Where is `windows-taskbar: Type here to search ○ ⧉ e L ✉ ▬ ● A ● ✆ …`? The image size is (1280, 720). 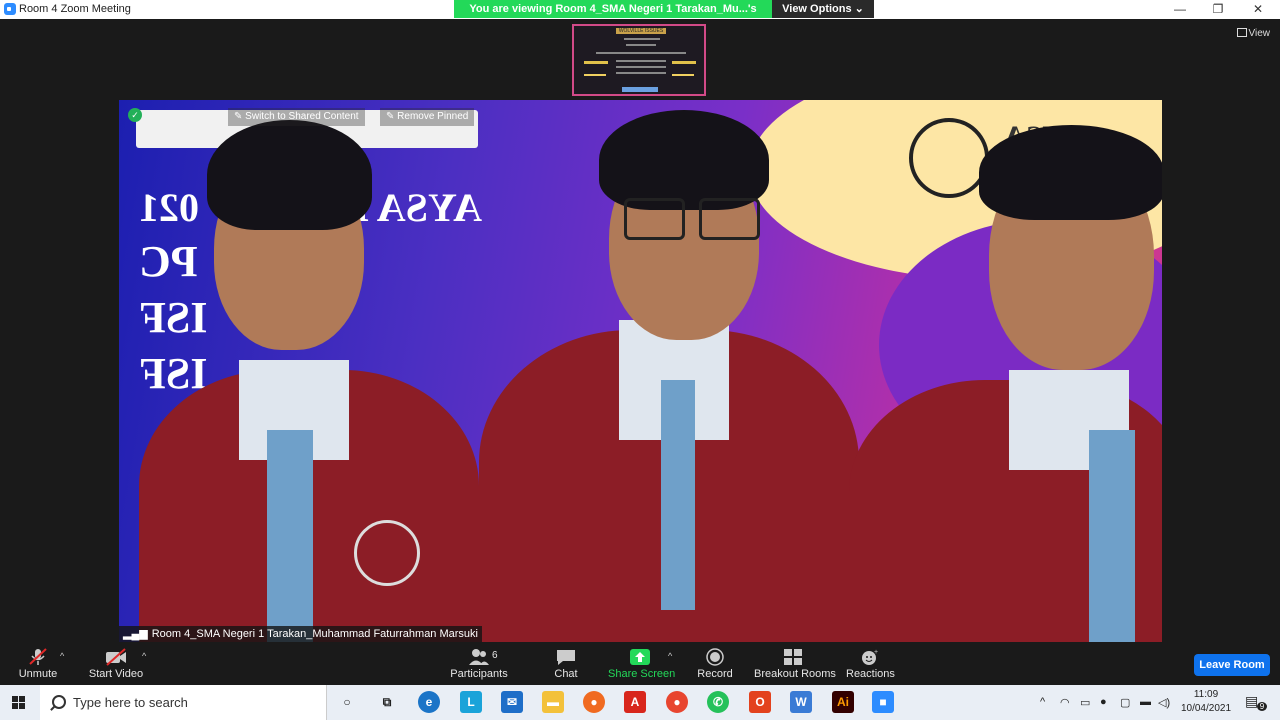
windows-taskbar: Type here to search ○ ⧉ e L ✉ ▬ ● A ● ✆ … is located at coordinates (640, 702).